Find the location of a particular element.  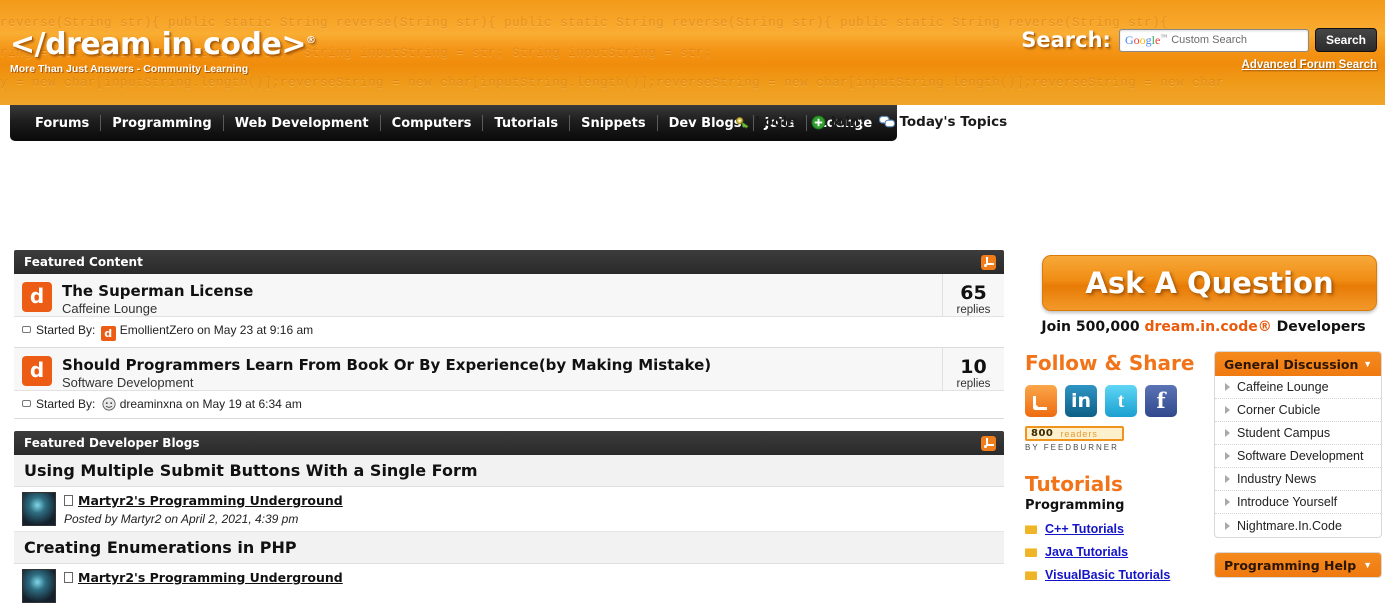

blog-post-title: Creating Enumerations in PHP is located at coordinates (509, 548).